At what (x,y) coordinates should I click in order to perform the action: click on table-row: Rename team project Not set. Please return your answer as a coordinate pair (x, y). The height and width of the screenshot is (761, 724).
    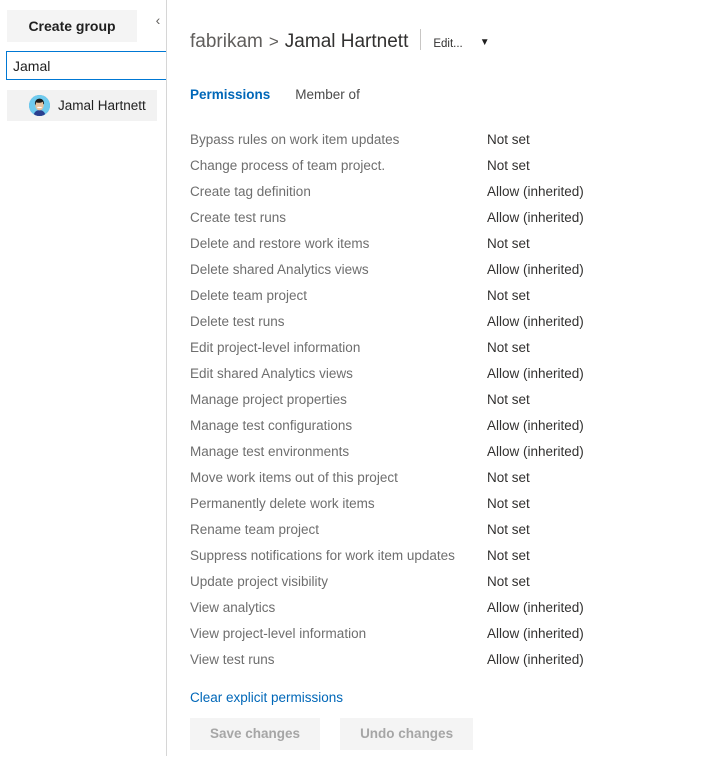
    Looking at the image, I should click on (430, 530).